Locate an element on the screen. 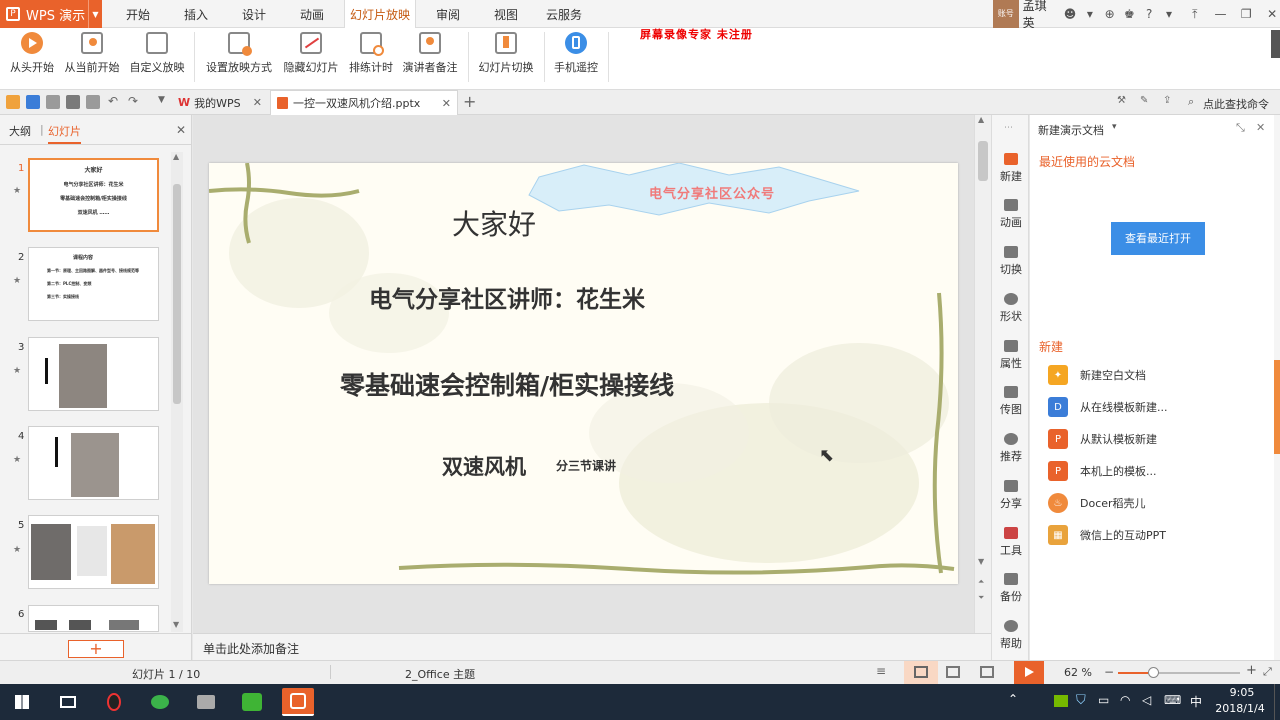  wifi-icon: ◠ is located at coordinates (1125, 700).